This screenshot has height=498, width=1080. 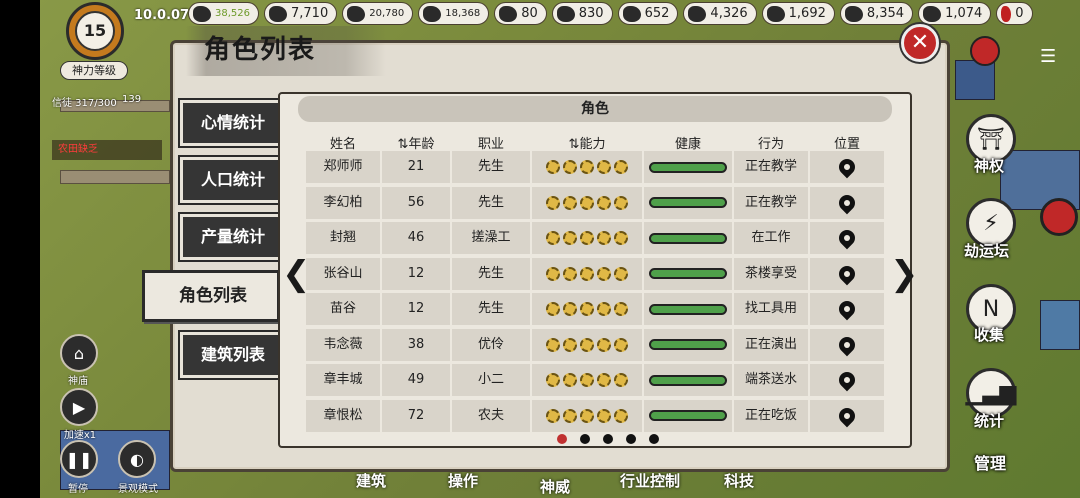 I want to click on table-row: 李幻柏 56 先生 正在教学, so click(x=595, y=202).